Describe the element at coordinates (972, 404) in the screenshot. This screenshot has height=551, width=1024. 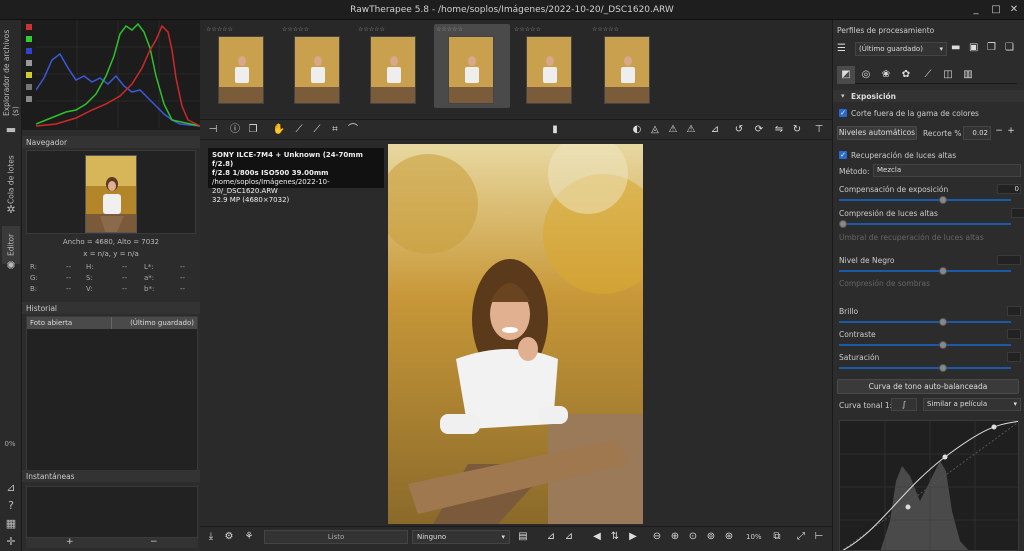
I see `curve-mode-select: Similar a película ▾` at that location.